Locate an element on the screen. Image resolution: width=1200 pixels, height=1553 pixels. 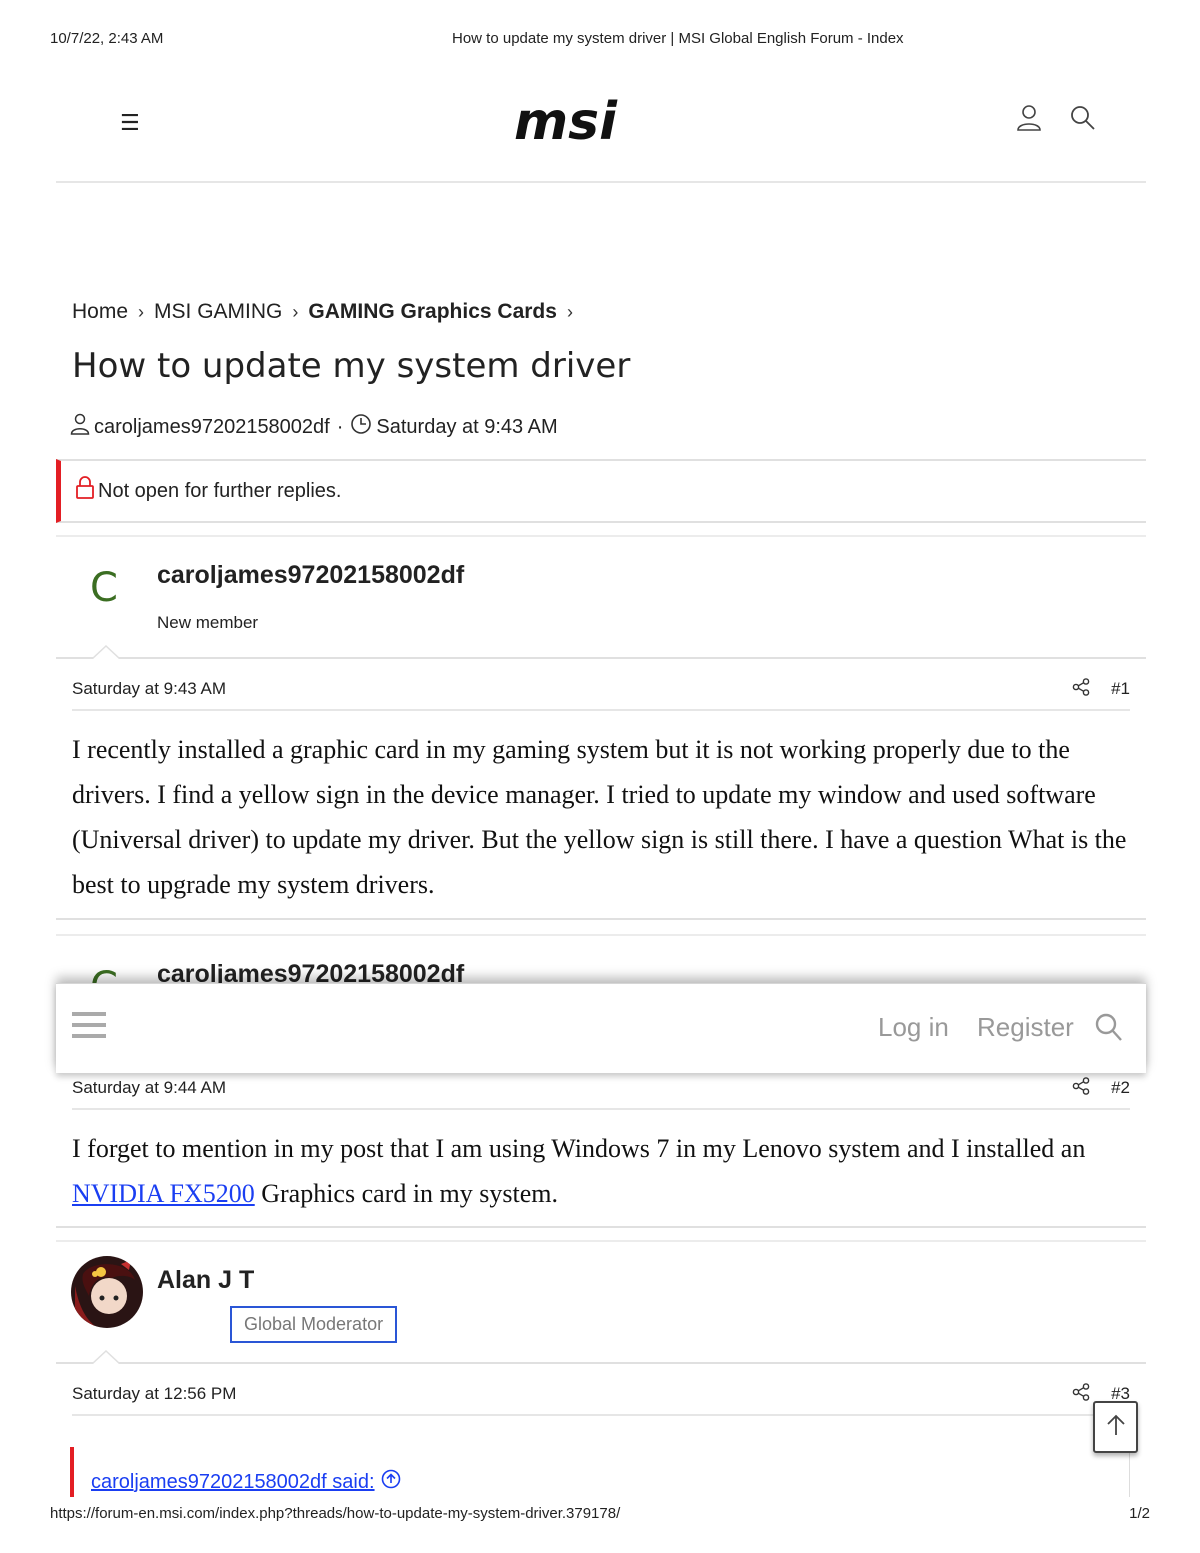
thread-date: Saturday at 9:43 AM is located at coordinates (466, 427).